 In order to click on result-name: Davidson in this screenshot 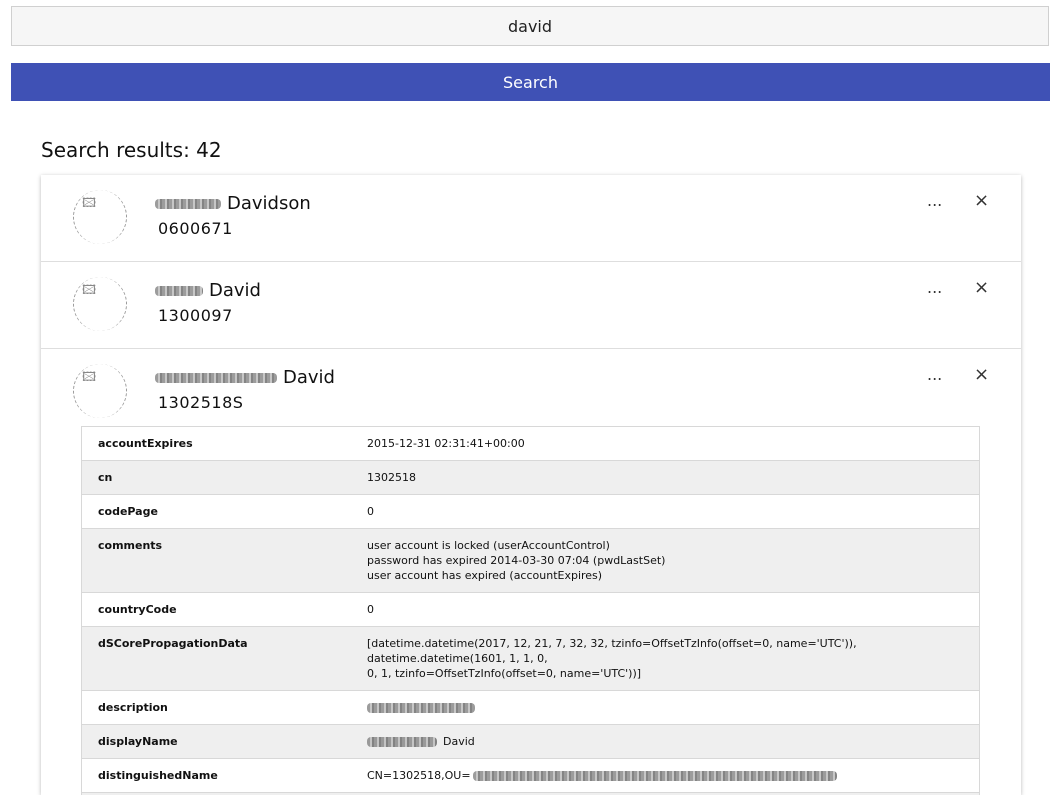, I will do `click(233, 203)`.